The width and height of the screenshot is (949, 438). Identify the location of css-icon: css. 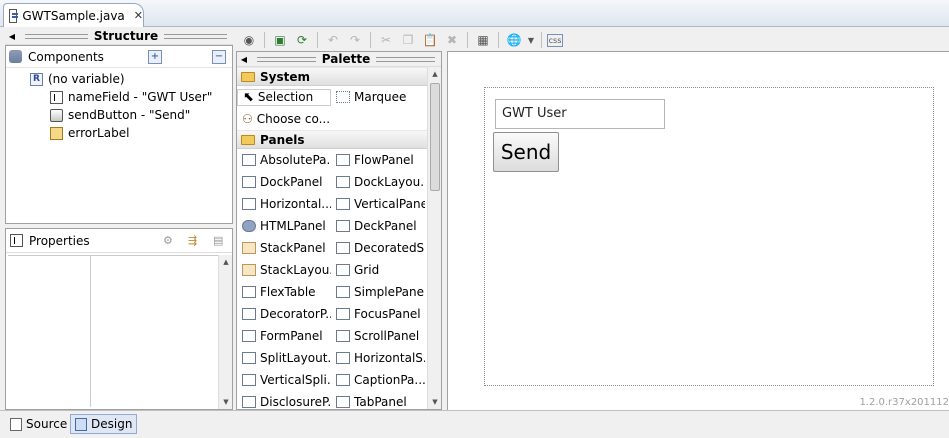
(555, 40).